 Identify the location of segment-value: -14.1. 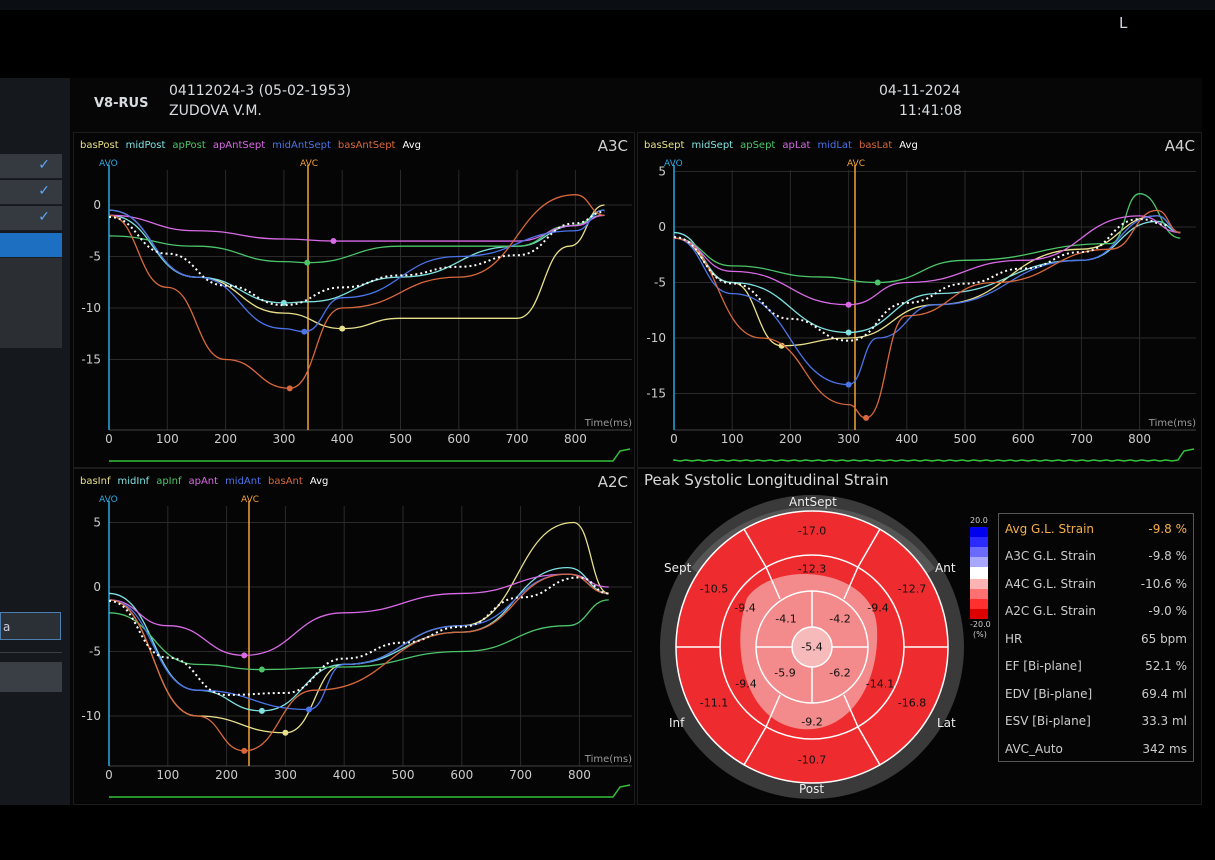
(880, 684).